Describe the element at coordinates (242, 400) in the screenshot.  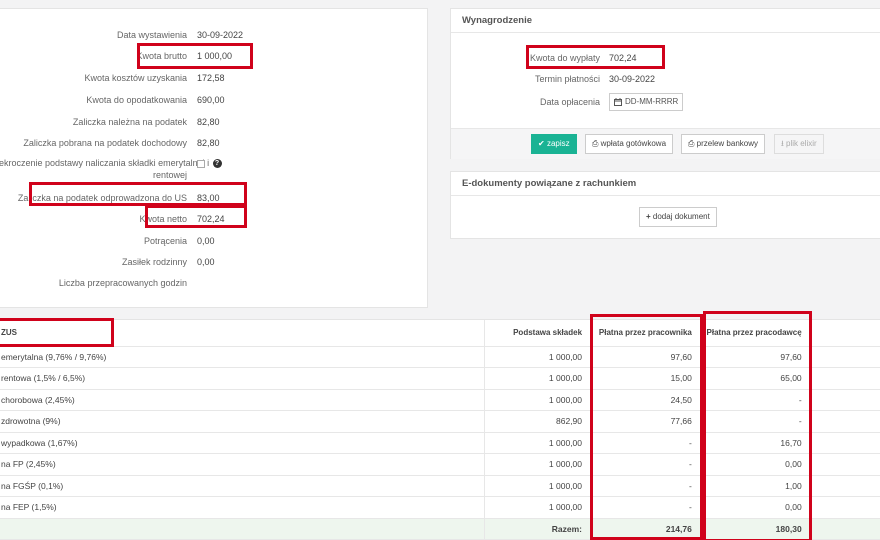
I see `contribution-name: chorobowa (2,45%)` at that location.